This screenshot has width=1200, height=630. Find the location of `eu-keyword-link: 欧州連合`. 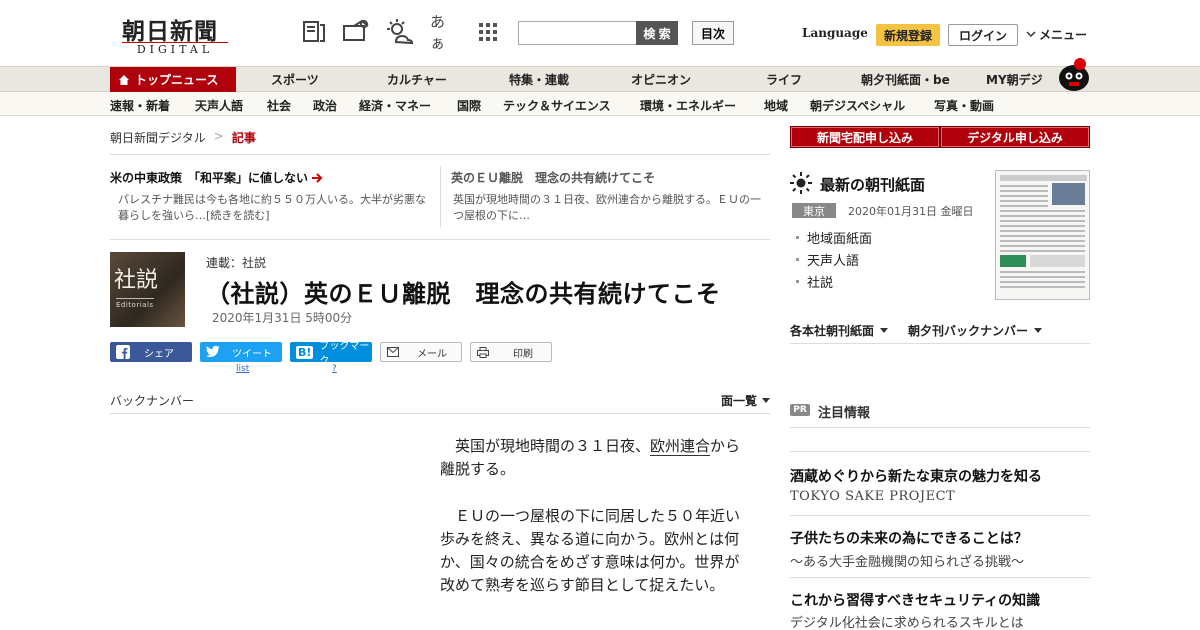

eu-keyword-link: 欧州連合 is located at coordinates (680, 446).